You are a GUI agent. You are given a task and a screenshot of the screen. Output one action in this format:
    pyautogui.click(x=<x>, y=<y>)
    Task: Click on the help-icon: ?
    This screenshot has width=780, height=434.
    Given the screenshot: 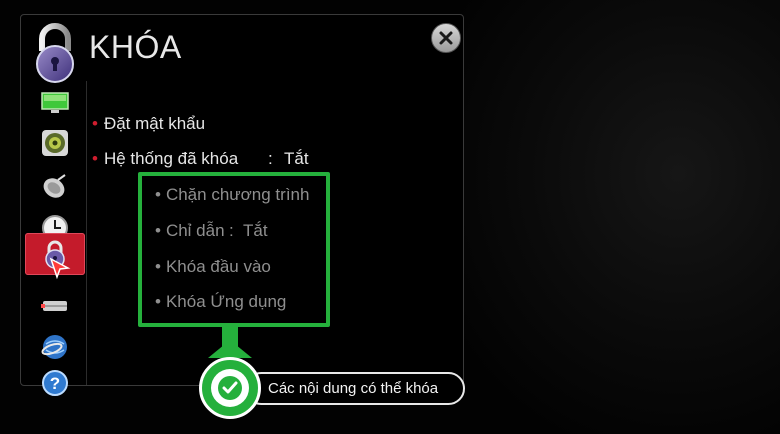 What is the action you would take?
    pyautogui.click(x=55, y=383)
    